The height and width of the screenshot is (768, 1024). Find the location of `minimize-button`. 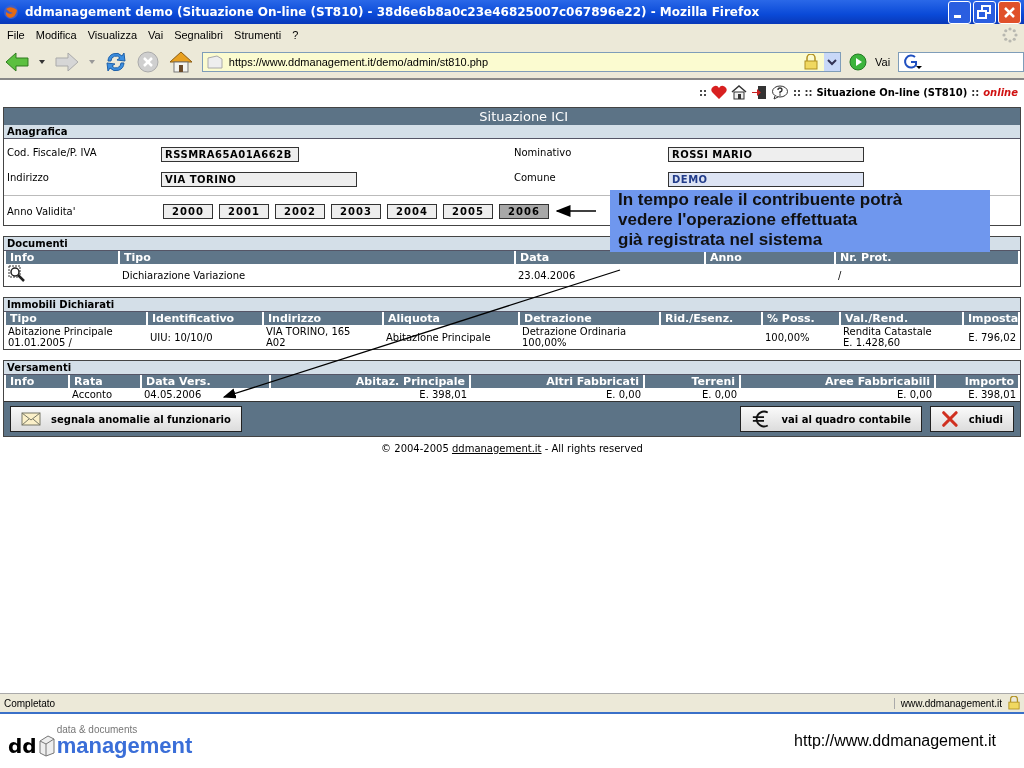

minimize-button is located at coordinates (959, 12).